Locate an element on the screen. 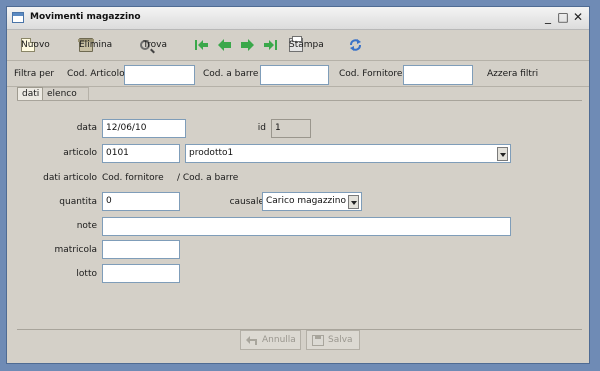  filter-cod-fornitore-input is located at coordinates (438, 75).